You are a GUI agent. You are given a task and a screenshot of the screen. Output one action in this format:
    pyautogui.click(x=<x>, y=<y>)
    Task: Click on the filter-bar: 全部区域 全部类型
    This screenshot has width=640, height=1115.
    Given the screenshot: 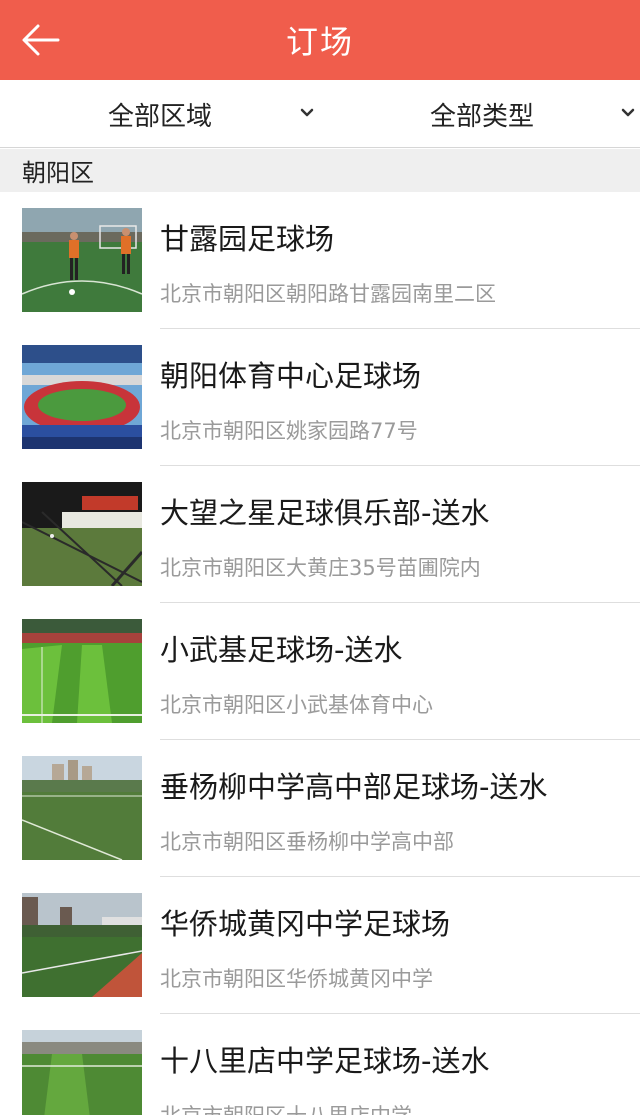 What is the action you would take?
    pyautogui.click(x=320, y=114)
    